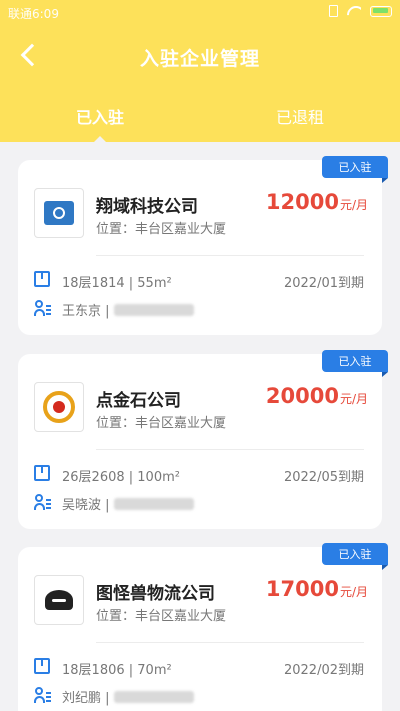 This screenshot has width=400, height=711. Describe the element at coordinates (33, 14) in the screenshot. I see `carrier-time: 联通6:09` at that location.